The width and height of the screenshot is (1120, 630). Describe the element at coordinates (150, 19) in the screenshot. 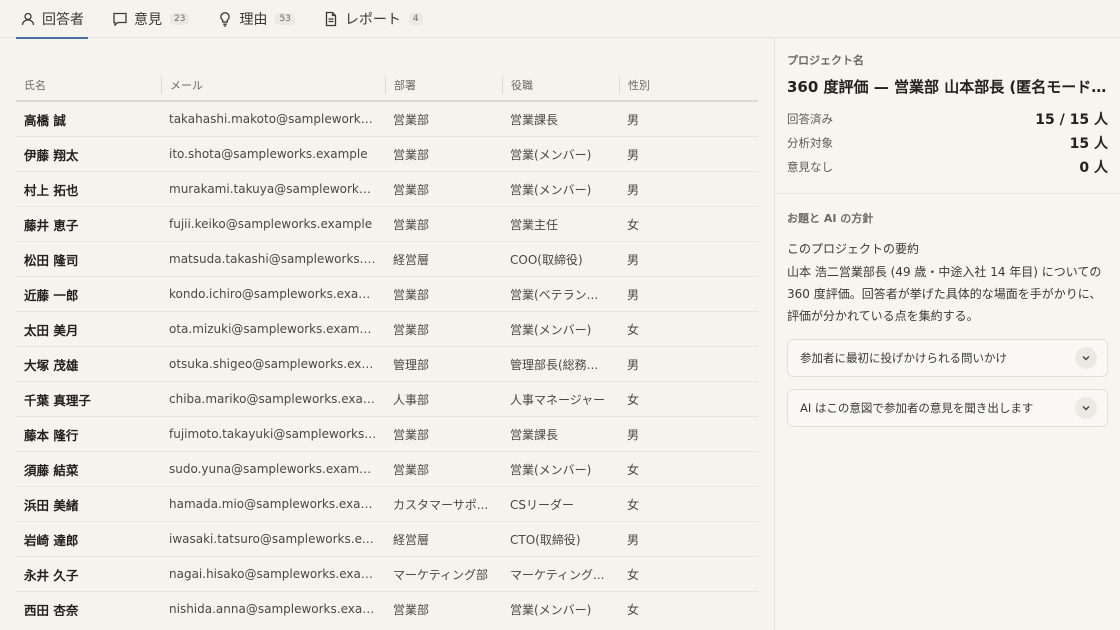

I see `tab-opinions: 意見 23` at that location.